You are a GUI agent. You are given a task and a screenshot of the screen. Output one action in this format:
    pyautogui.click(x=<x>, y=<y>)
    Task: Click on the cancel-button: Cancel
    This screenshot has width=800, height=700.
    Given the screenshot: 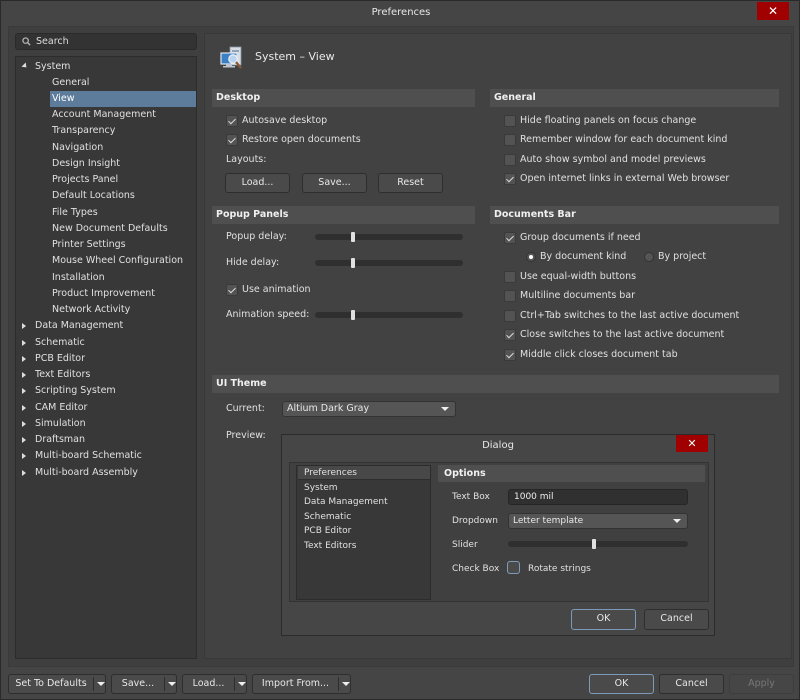 What is the action you would take?
    pyautogui.click(x=691, y=684)
    